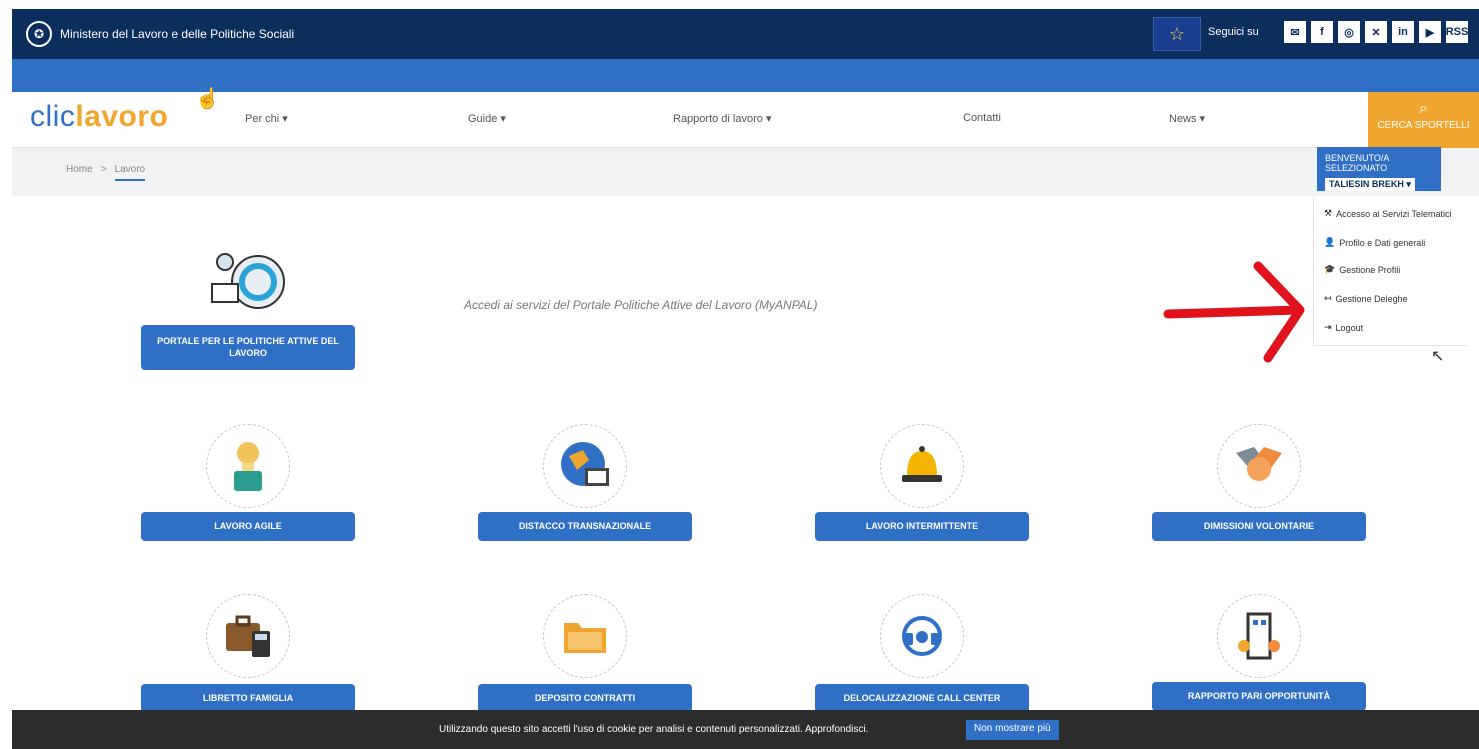 This screenshot has width=1479, height=749. Describe the element at coordinates (1295, 32) in the screenshot. I see `email-icon: ✉` at that location.